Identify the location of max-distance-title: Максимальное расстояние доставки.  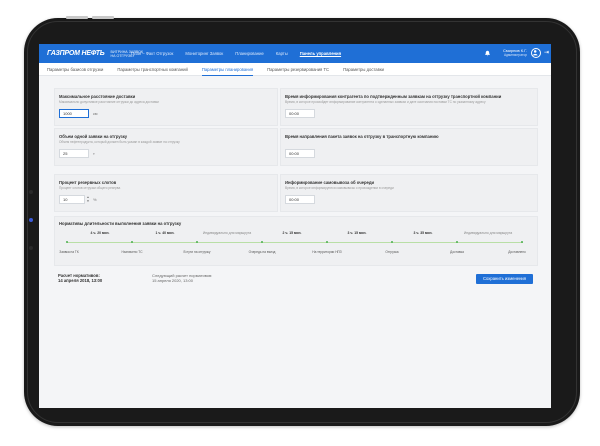
(97, 96).